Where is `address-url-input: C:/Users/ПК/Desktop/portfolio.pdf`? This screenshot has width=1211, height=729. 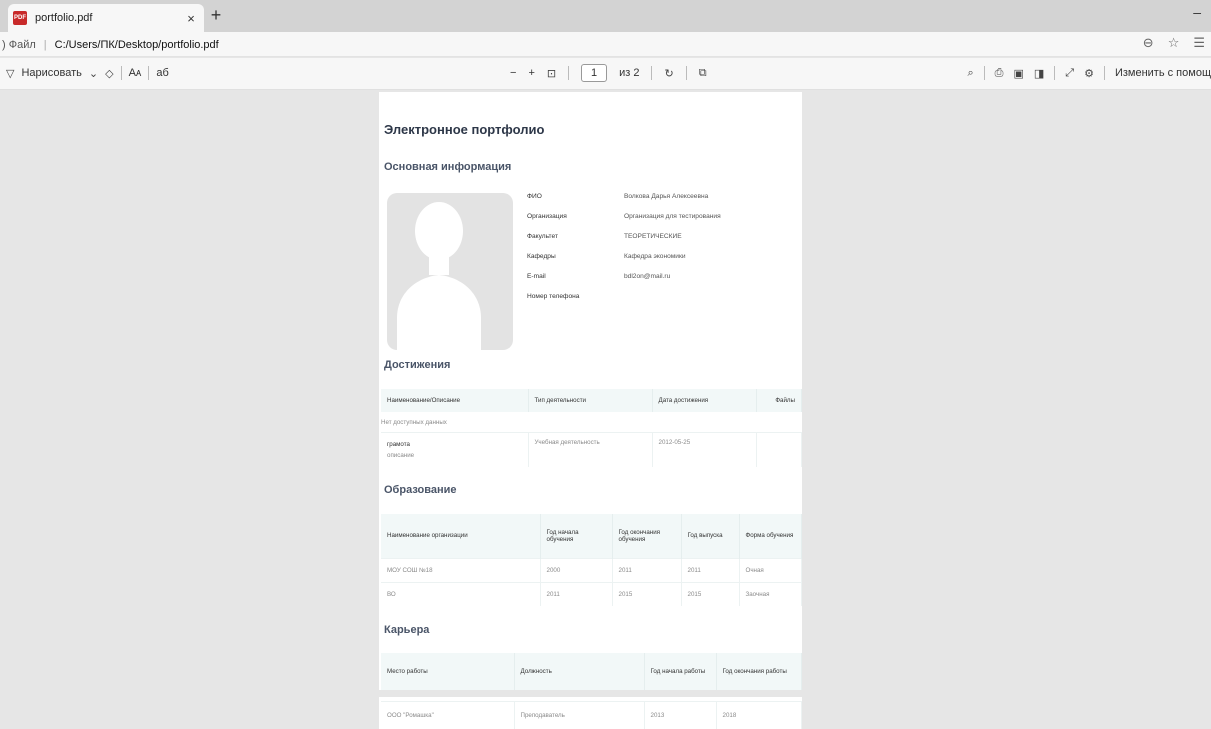 address-url-input: C:/Users/ПК/Desktop/portfolio.pdf is located at coordinates (137, 45).